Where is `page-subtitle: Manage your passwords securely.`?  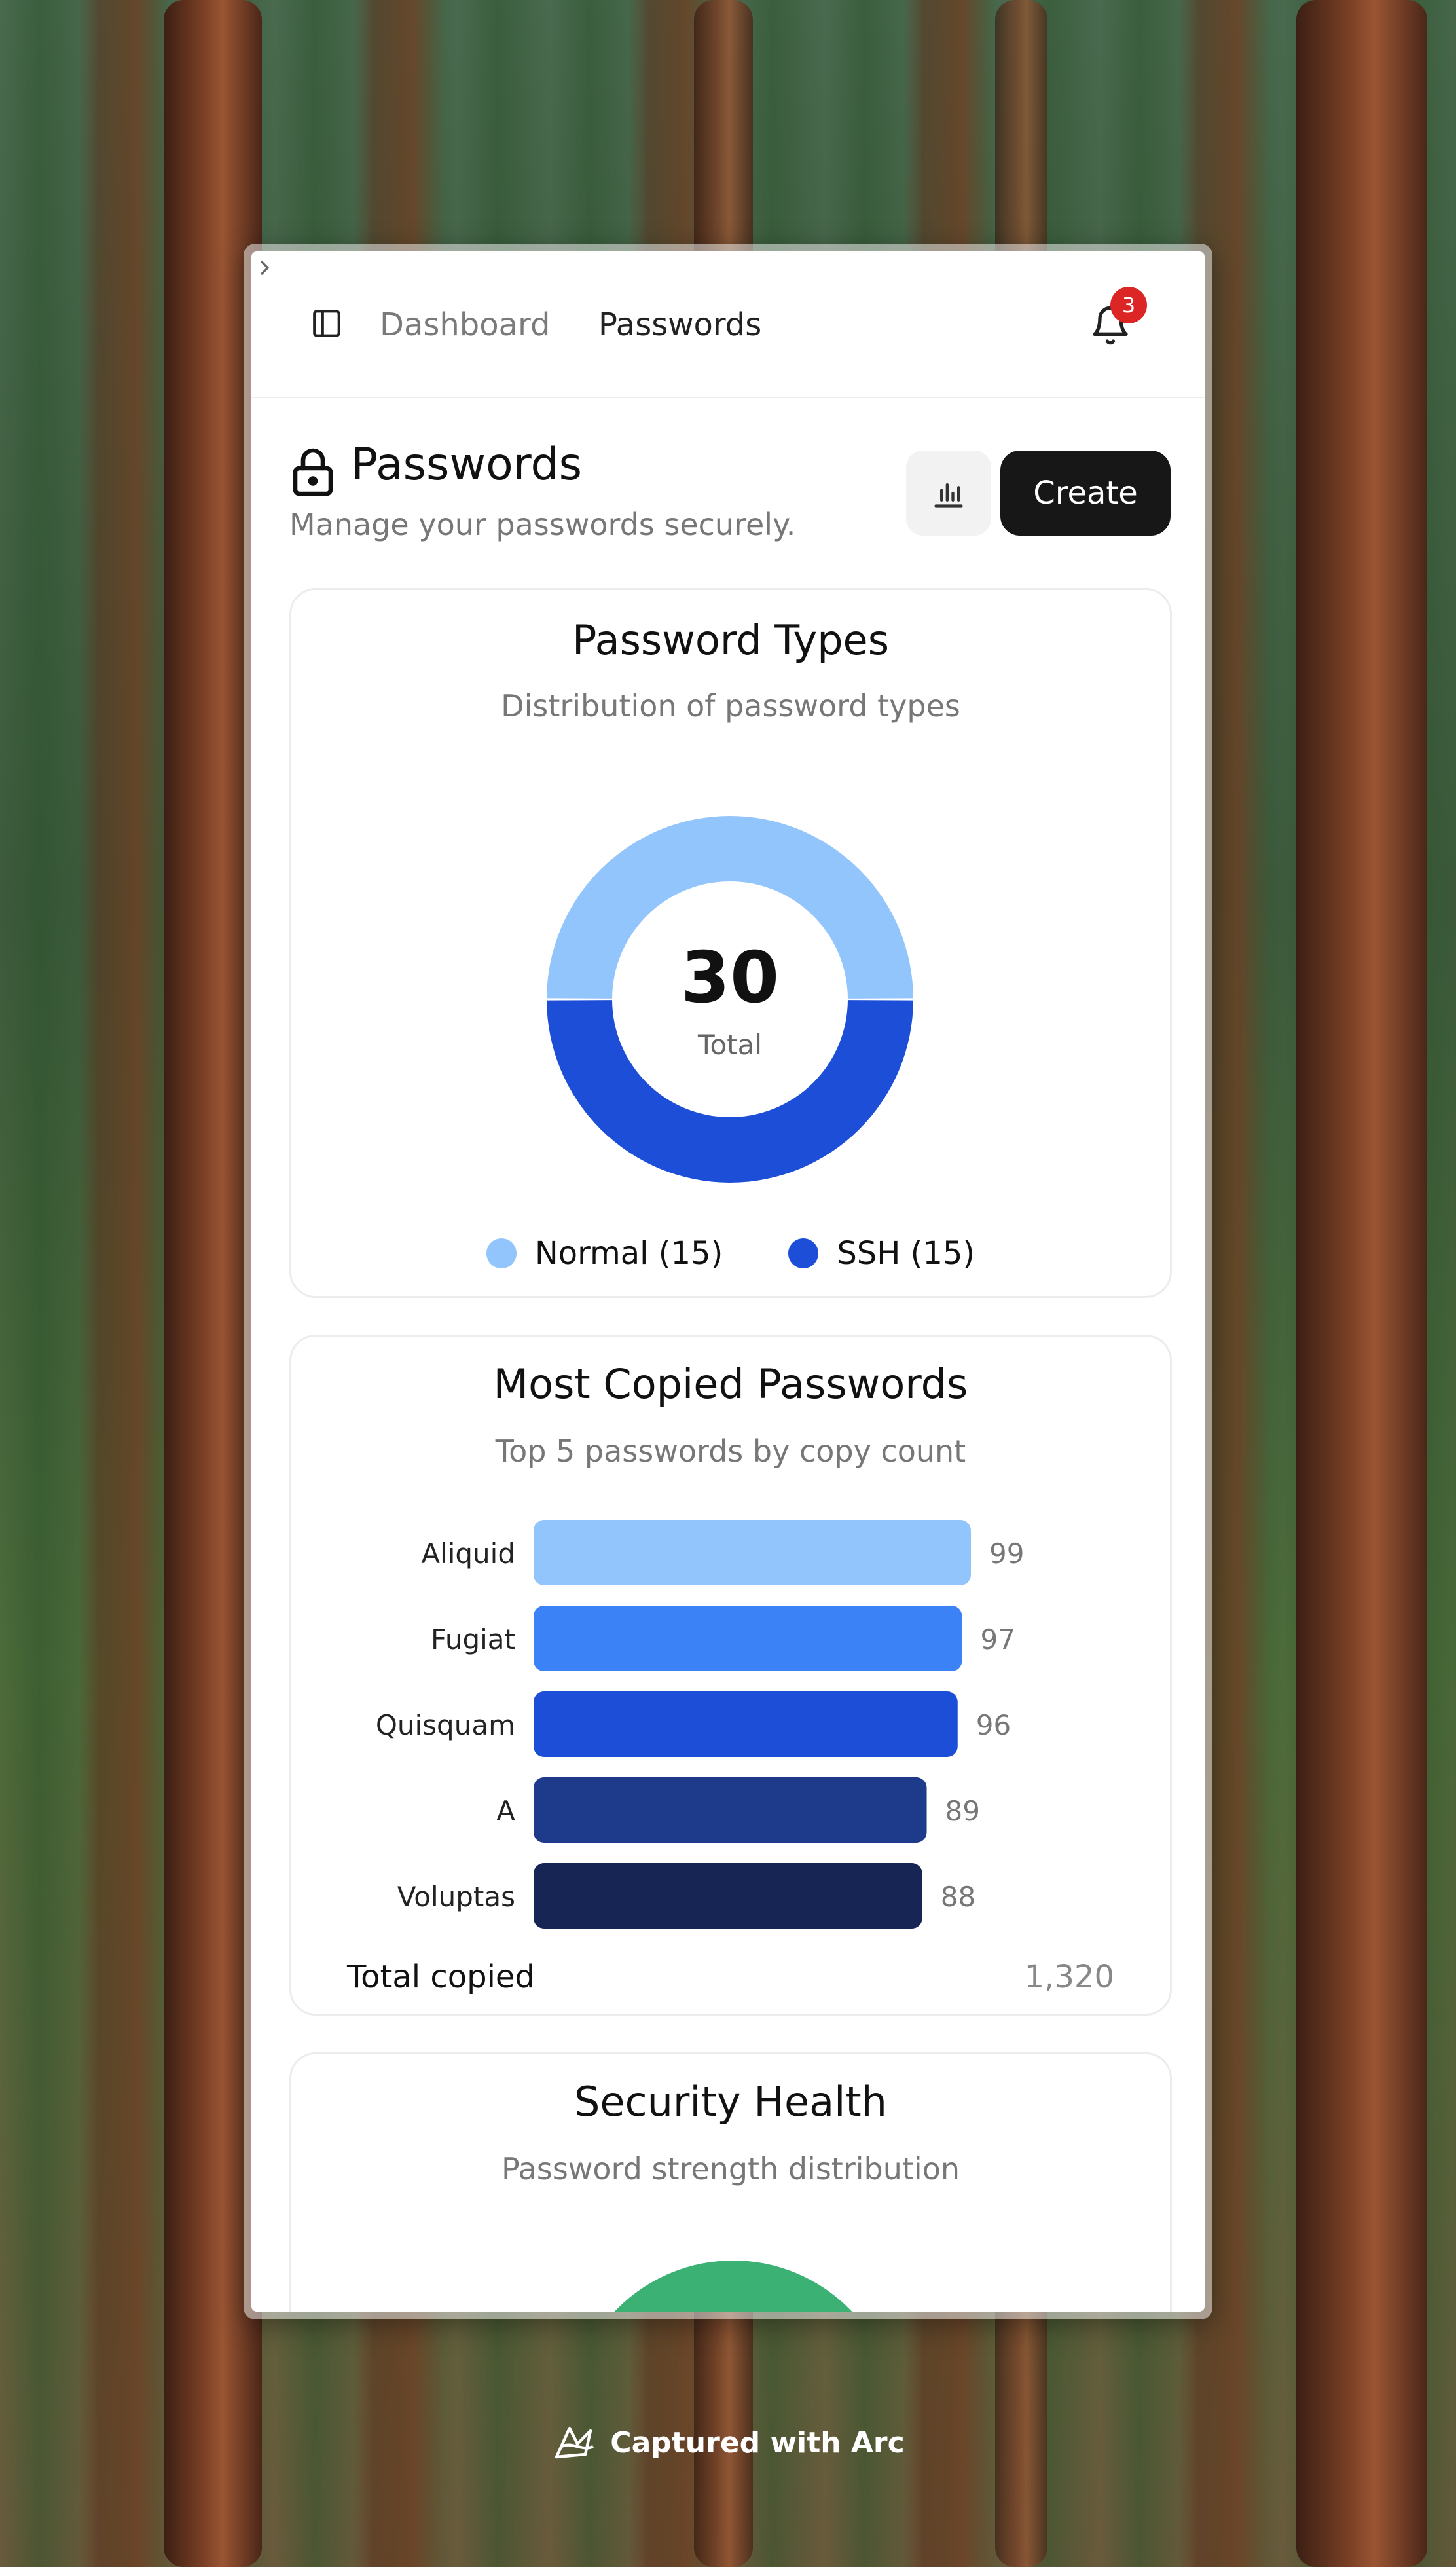
page-subtitle: Manage your passwords securely. is located at coordinates (542, 524).